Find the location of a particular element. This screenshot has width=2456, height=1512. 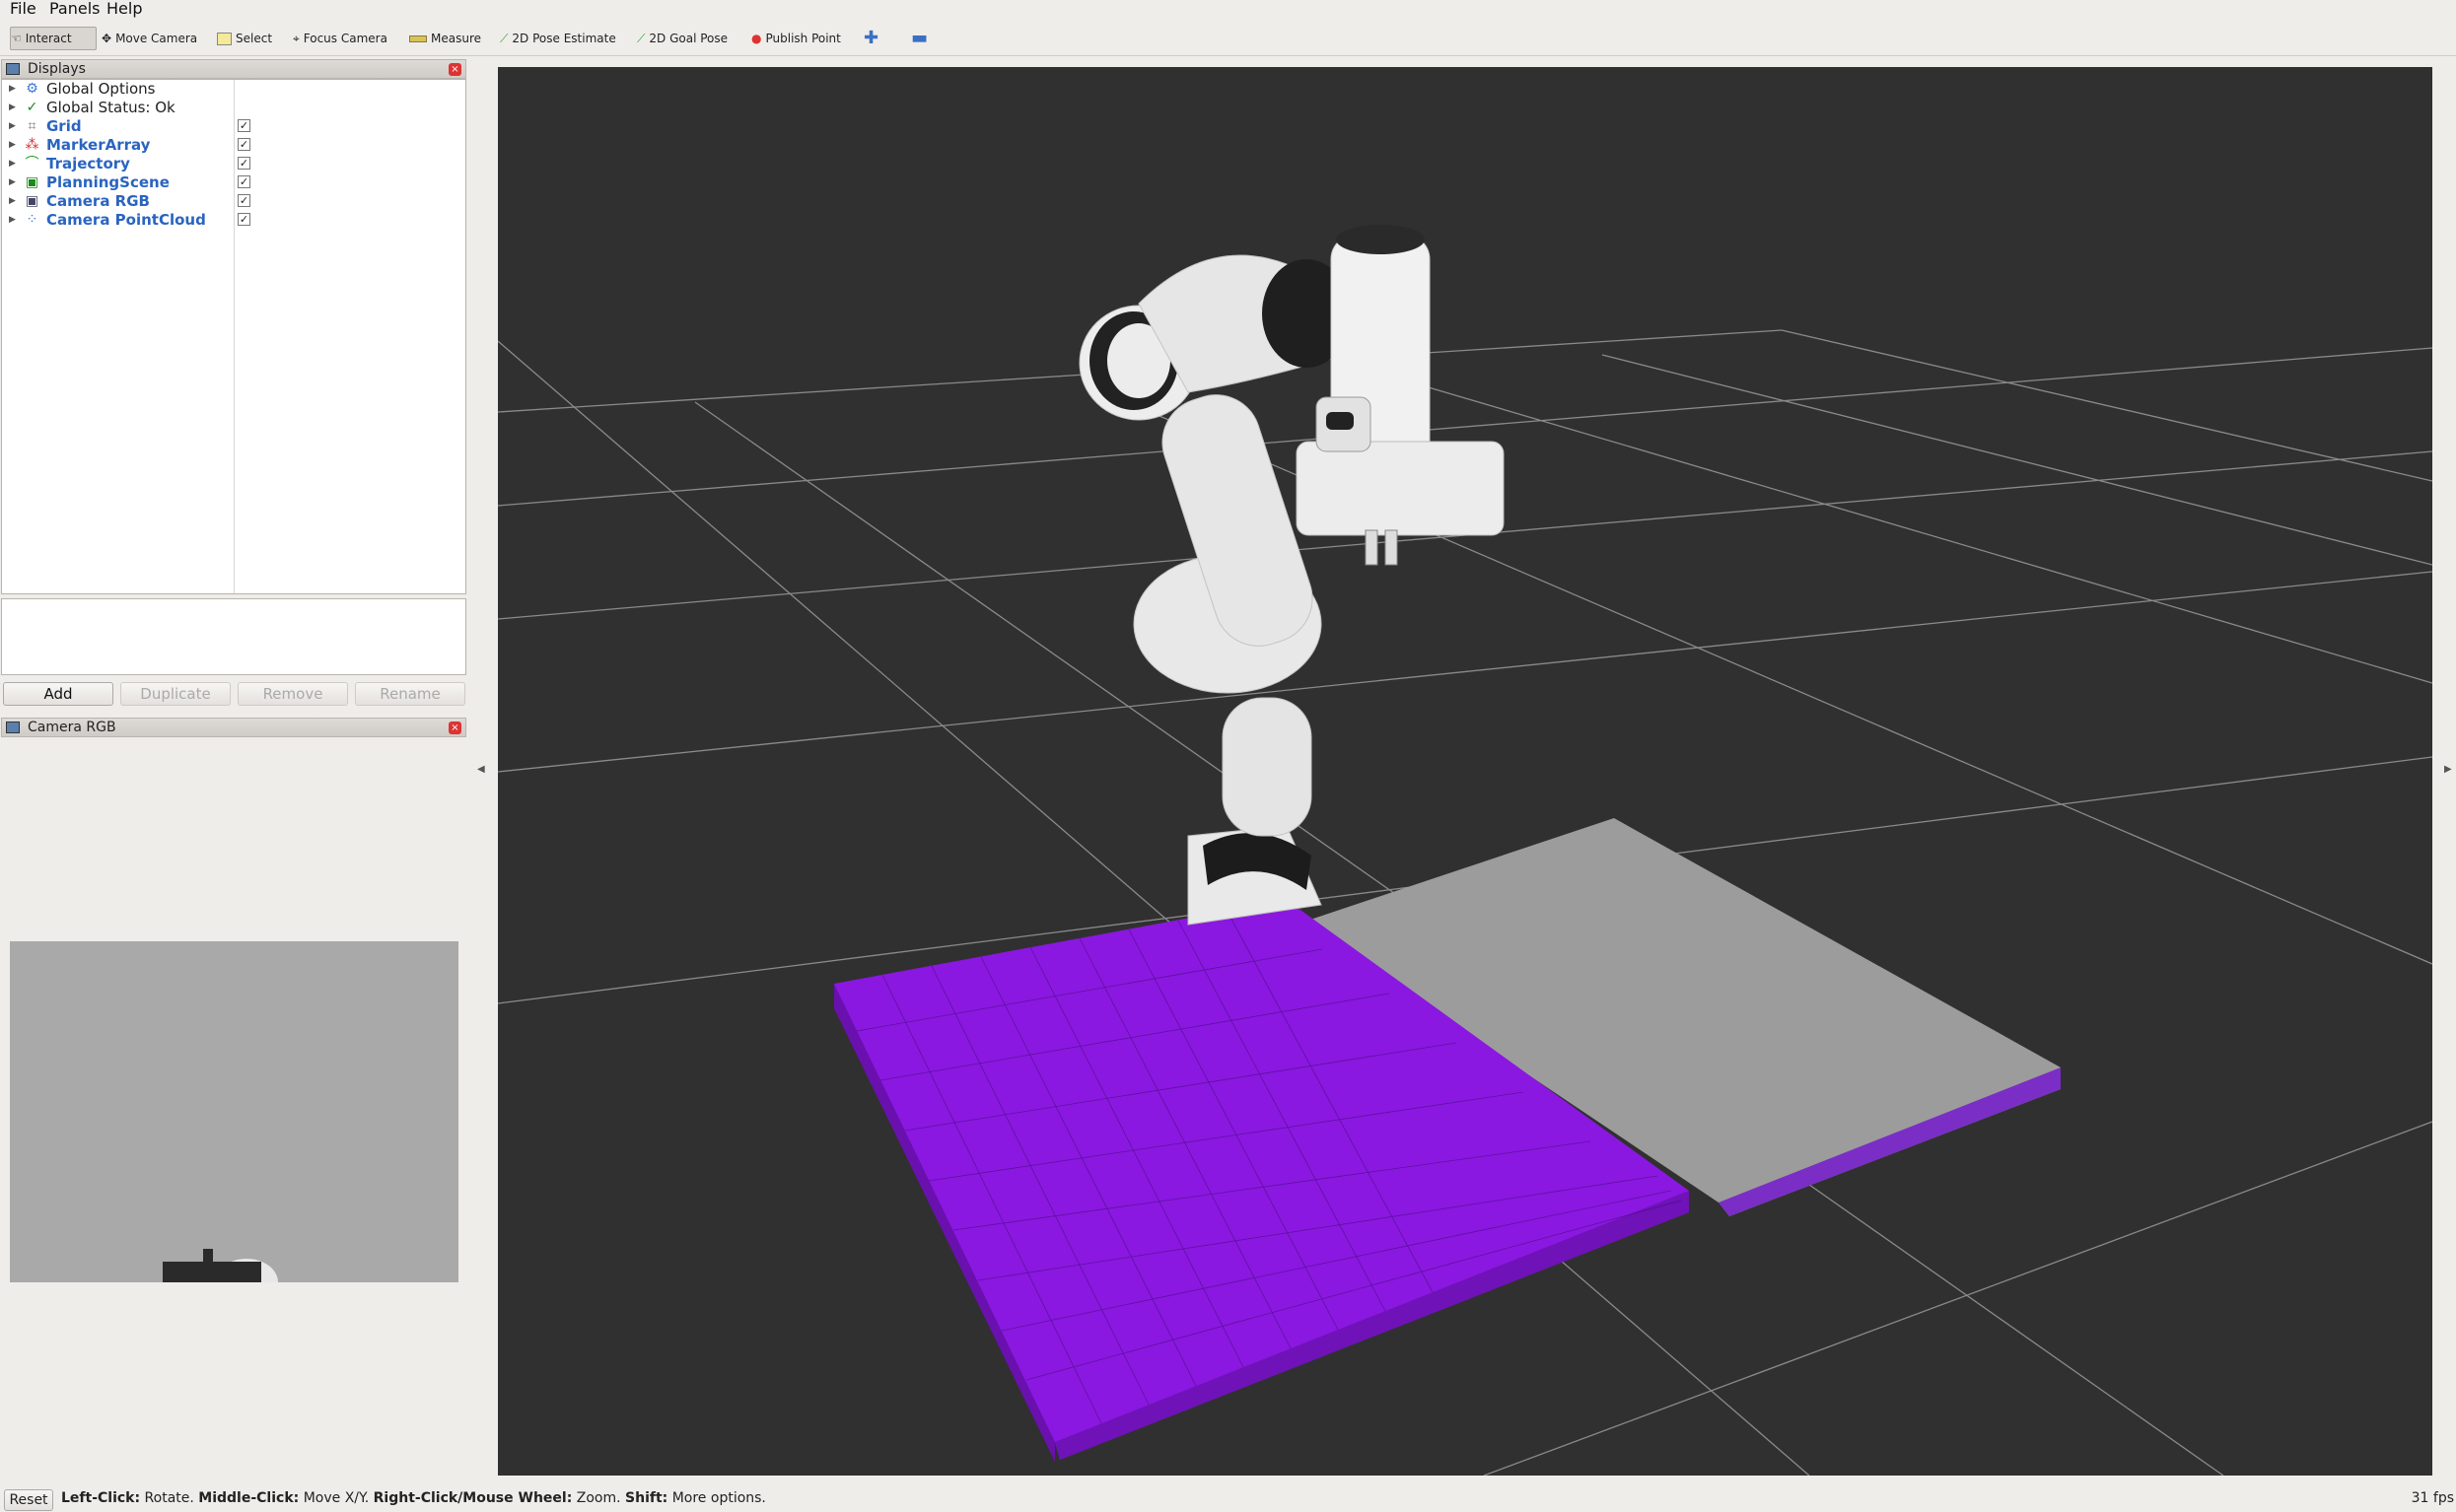

fps-counter: 31 fps is located at coordinates (2432, 1498).